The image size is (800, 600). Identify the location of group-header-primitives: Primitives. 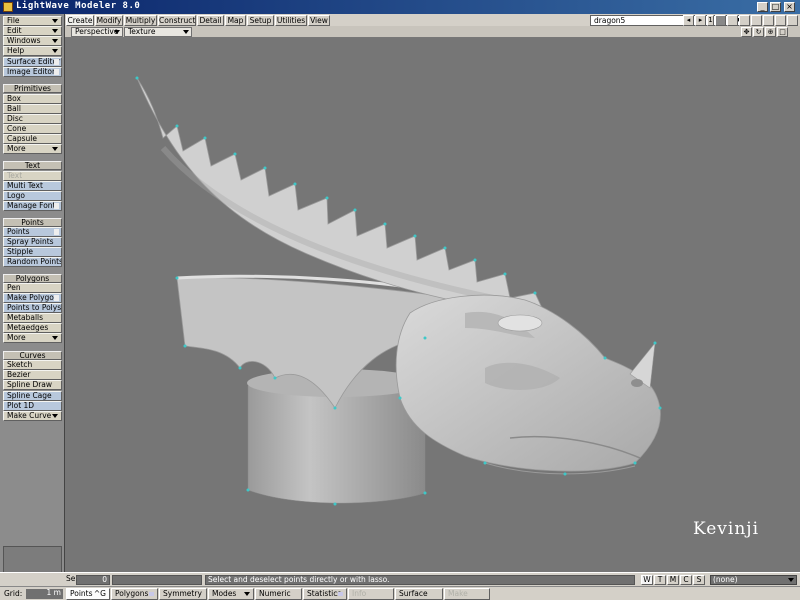
(32, 88).